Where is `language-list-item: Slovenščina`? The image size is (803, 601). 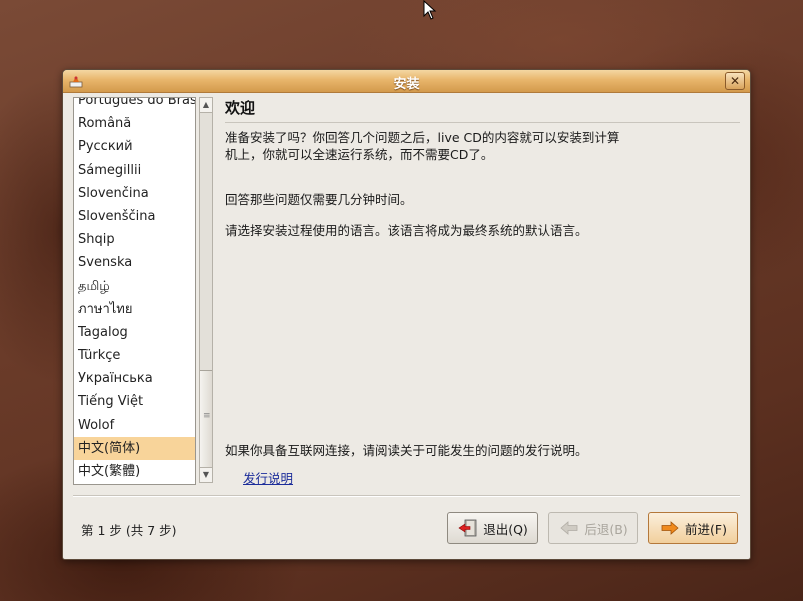 language-list-item: Slovenščina is located at coordinates (134, 216).